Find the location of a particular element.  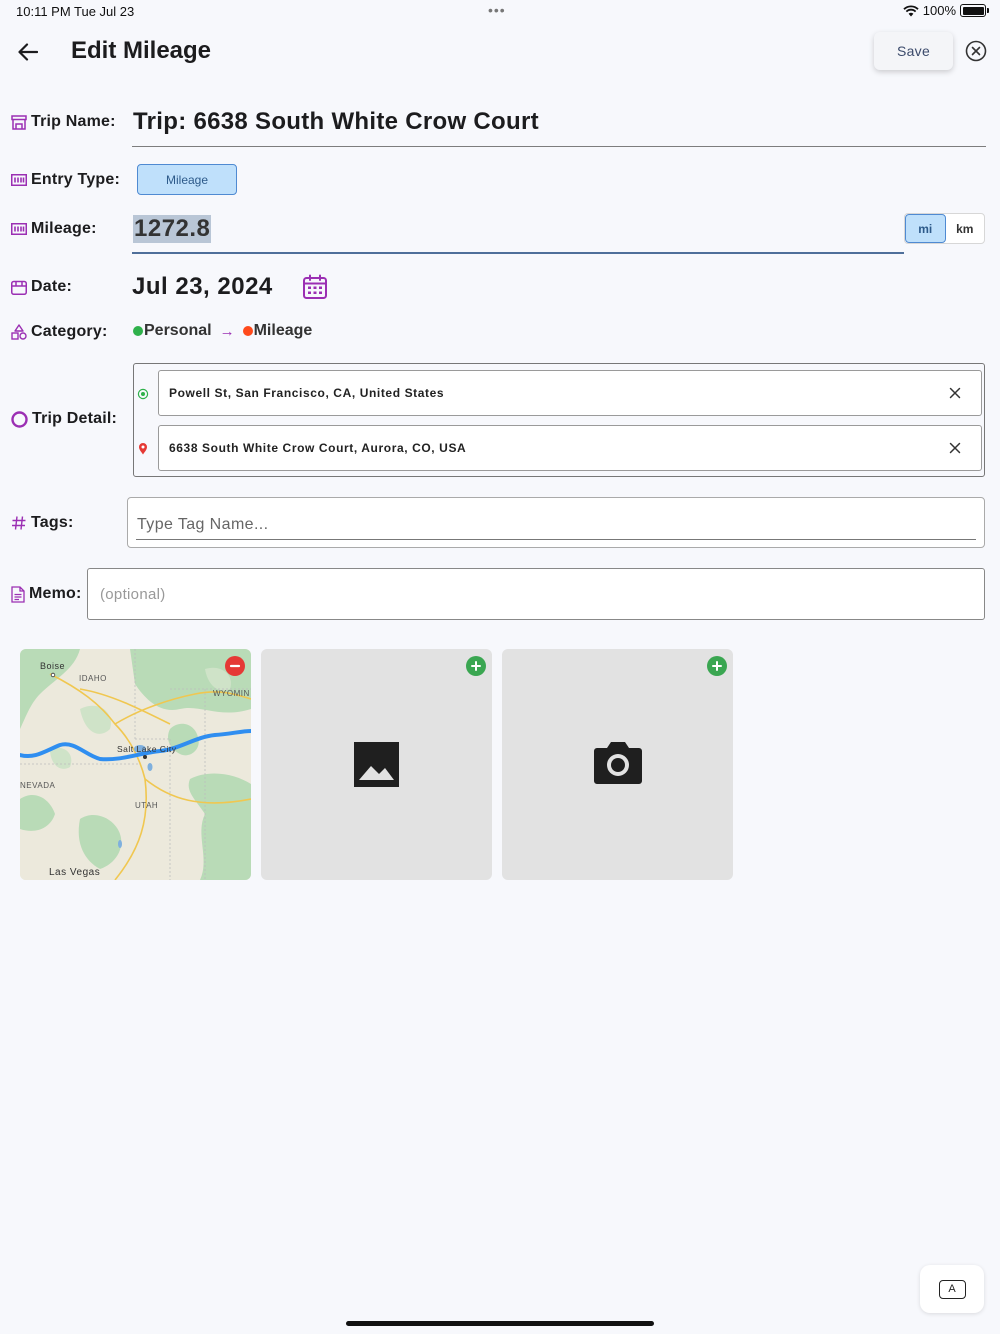

date-value: Jul 23, 2024 is located at coordinates (202, 287).